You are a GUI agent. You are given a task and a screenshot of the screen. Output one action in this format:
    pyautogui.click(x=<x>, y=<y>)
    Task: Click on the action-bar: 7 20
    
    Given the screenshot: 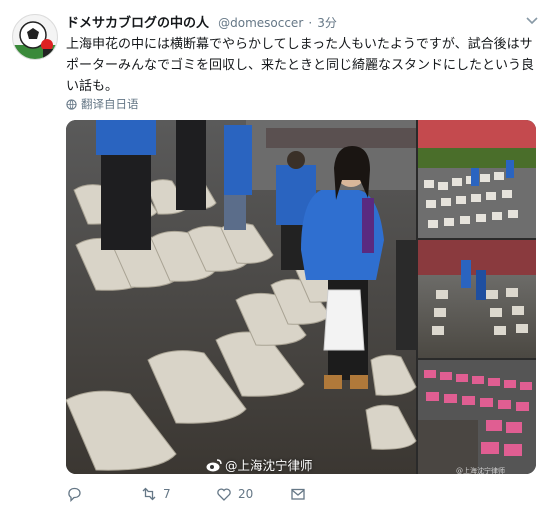 What is the action you would take?
    pyautogui.click(x=216, y=496)
    